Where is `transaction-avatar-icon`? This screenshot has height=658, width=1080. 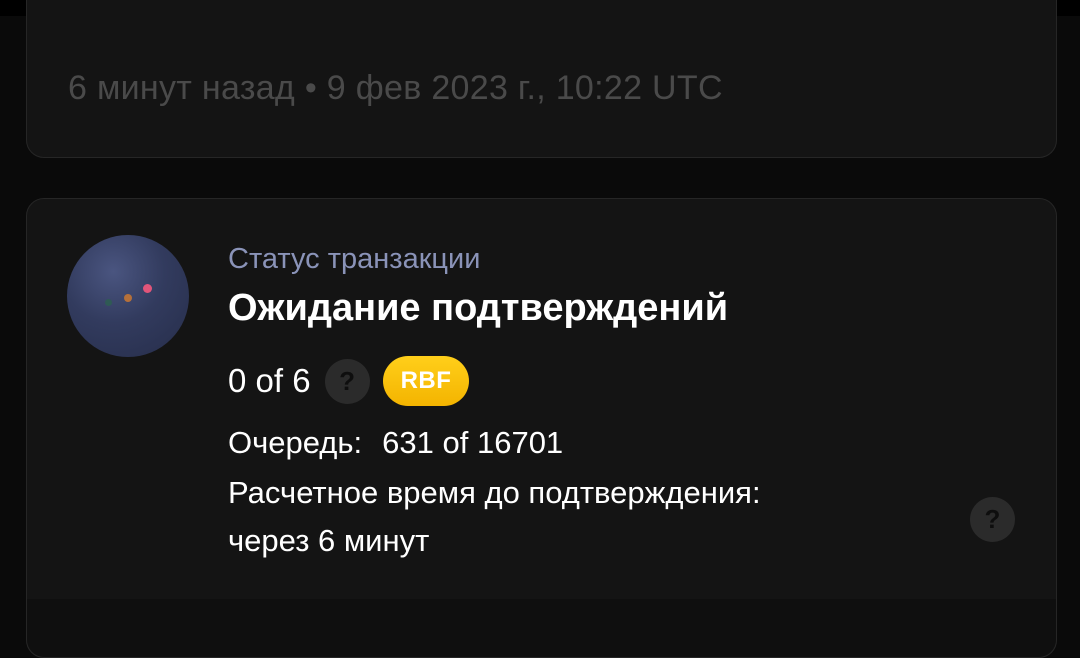
transaction-avatar-icon is located at coordinates (128, 296).